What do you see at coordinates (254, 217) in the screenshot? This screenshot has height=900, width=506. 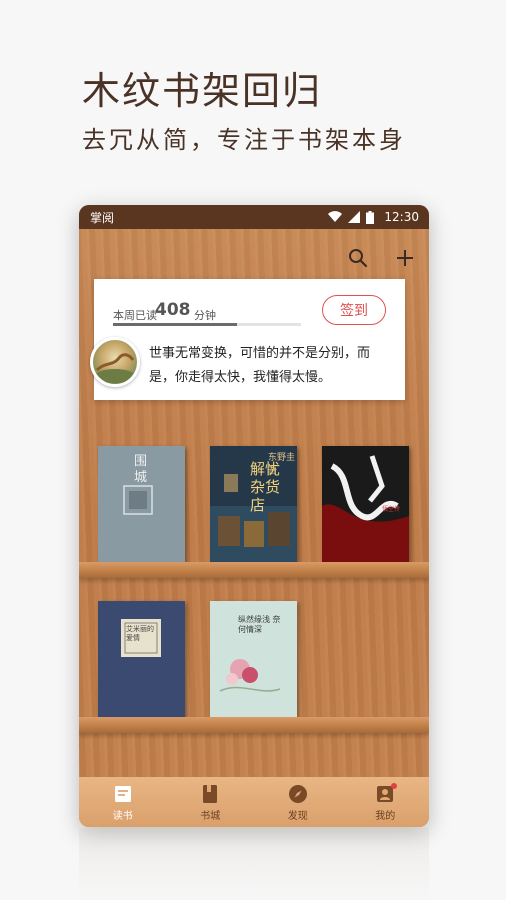 I see `status-bar: 掌阅 12:30` at bounding box center [254, 217].